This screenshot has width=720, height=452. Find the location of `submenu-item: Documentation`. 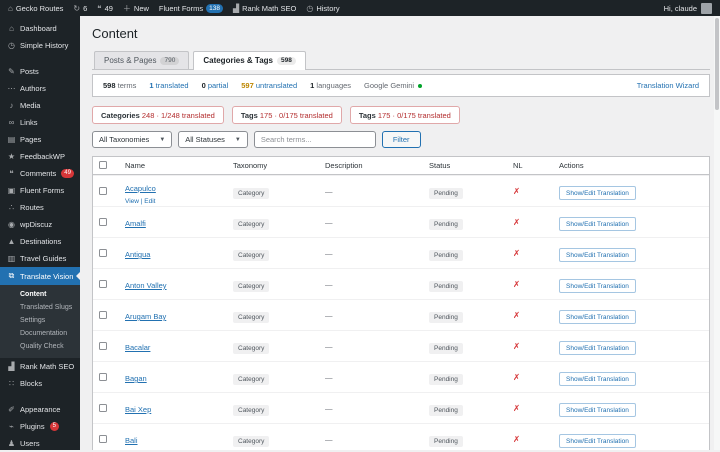

submenu-item: Documentation is located at coordinates (40, 333).